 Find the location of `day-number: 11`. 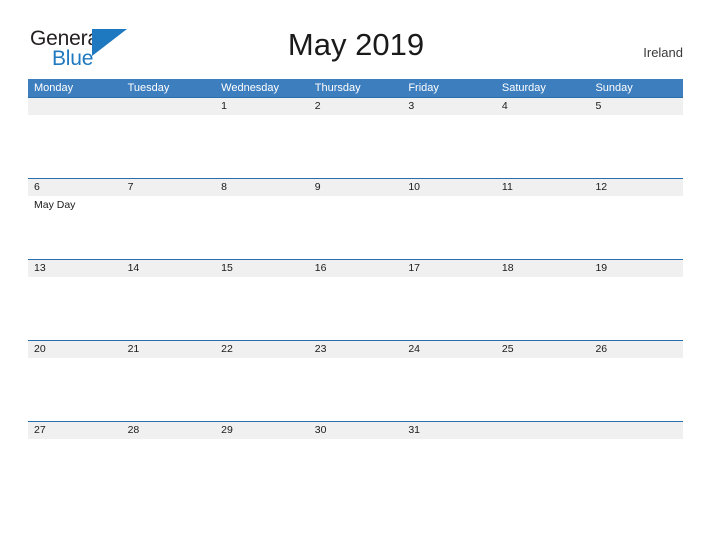

day-number: 11 is located at coordinates (543, 187).